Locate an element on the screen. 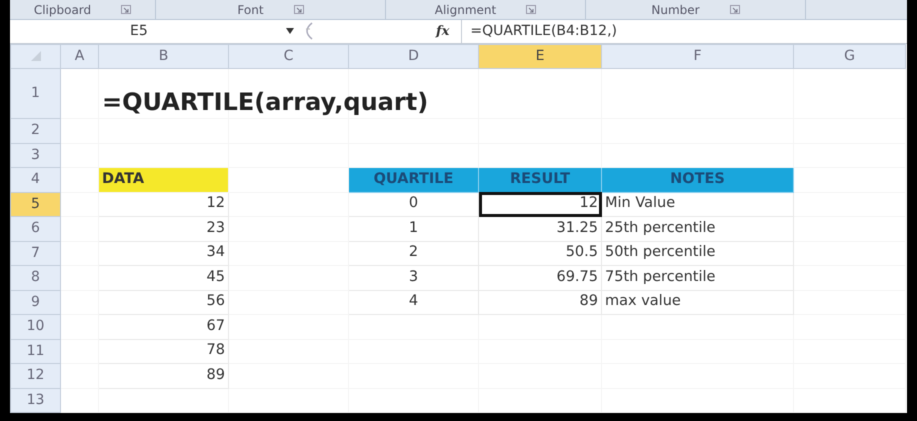  insert-function-button: fx is located at coordinates (443, 32).